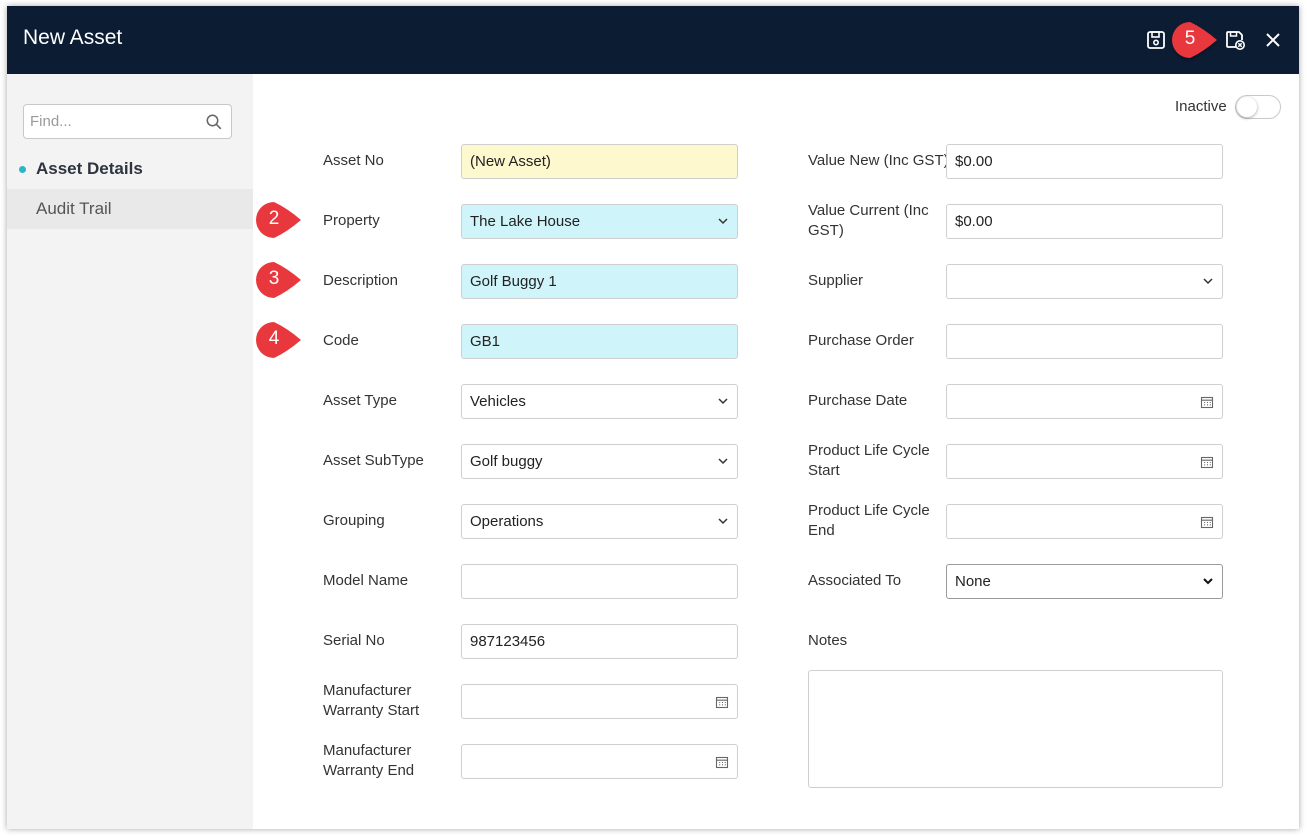 The image size is (1307, 836). What do you see at coordinates (276, 220) in the screenshot?
I see `callout-2: 2` at bounding box center [276, 220].